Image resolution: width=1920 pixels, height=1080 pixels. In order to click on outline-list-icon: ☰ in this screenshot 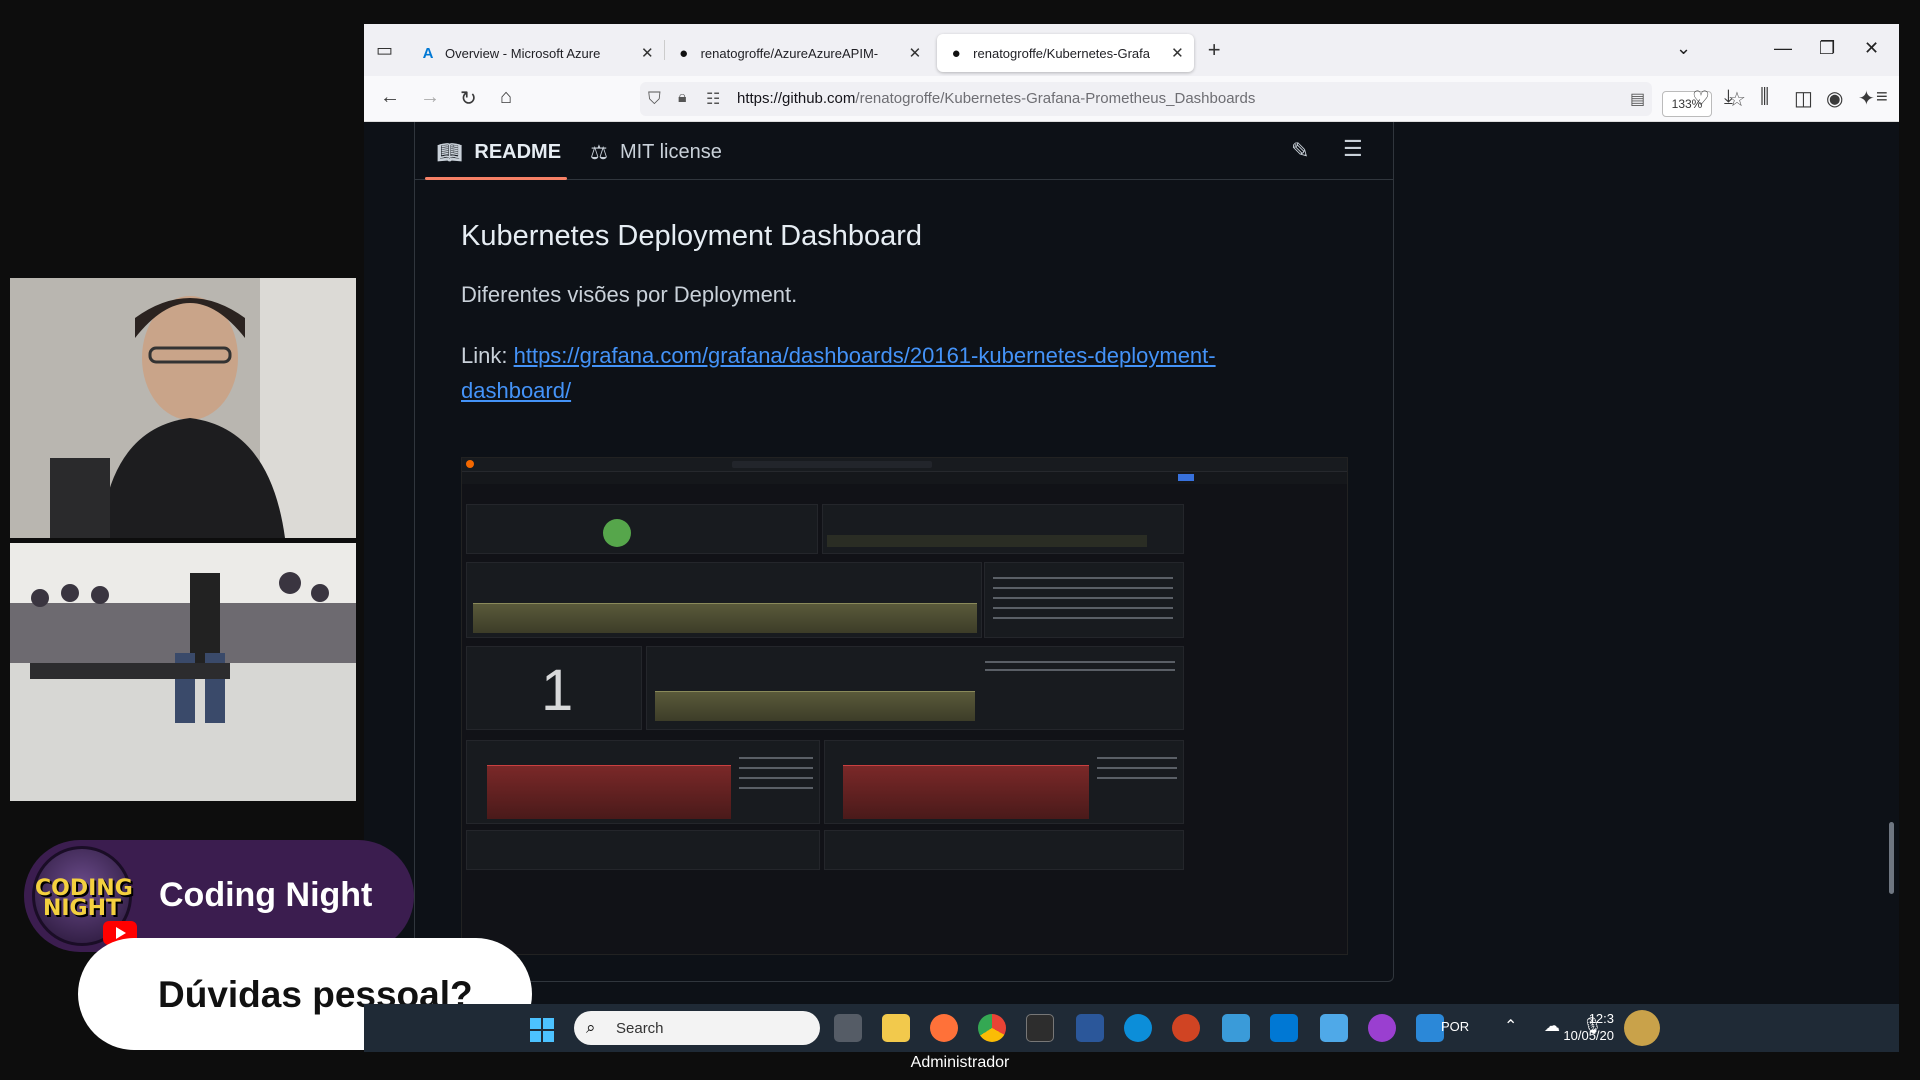, I will do `click(1353, 149)`.